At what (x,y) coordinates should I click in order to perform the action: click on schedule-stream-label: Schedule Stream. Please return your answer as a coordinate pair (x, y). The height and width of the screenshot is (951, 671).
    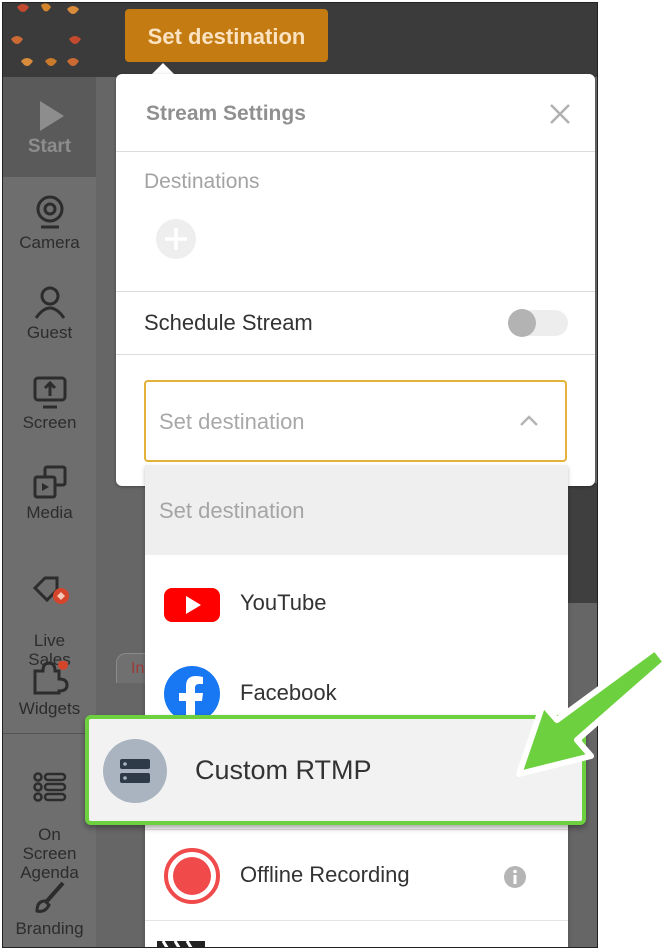
    Looking at the image, I should click on (228, 322).